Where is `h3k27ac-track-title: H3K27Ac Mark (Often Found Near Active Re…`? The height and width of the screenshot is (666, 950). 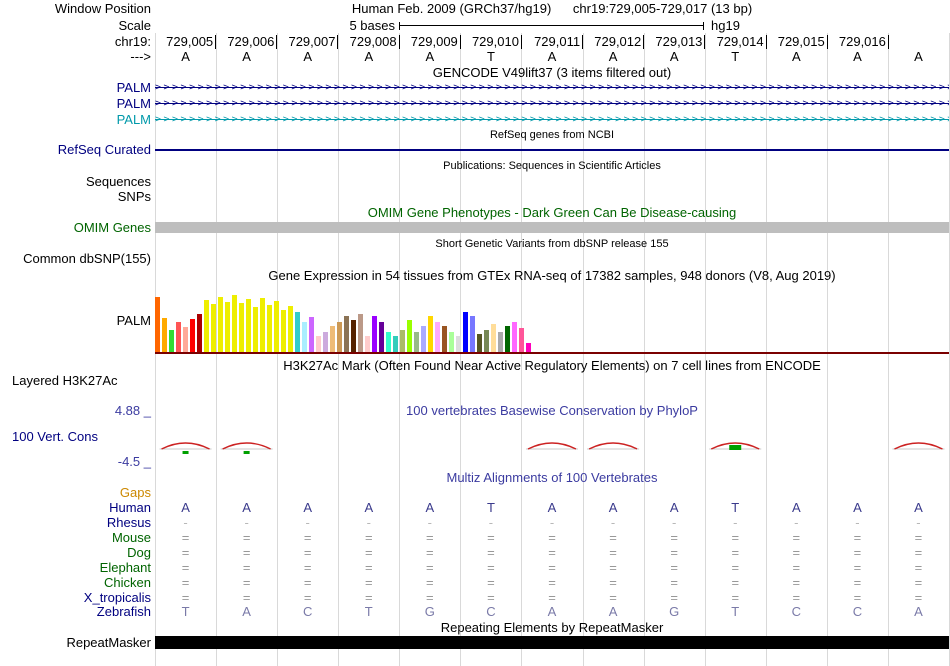
h3k27ac-track-title: H3K27Ac Mark (Often Found Near Active Re… is located at coordinates (552, 366).